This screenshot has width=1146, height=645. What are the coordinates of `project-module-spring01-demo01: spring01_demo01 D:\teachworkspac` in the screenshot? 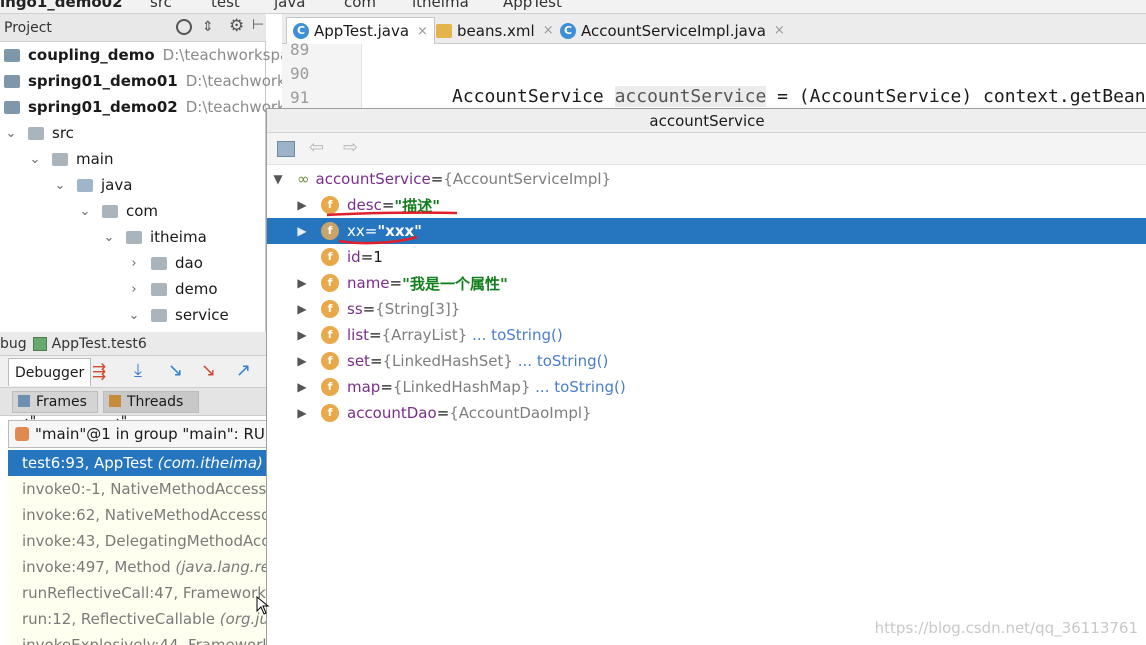 It's located at (162, 81).